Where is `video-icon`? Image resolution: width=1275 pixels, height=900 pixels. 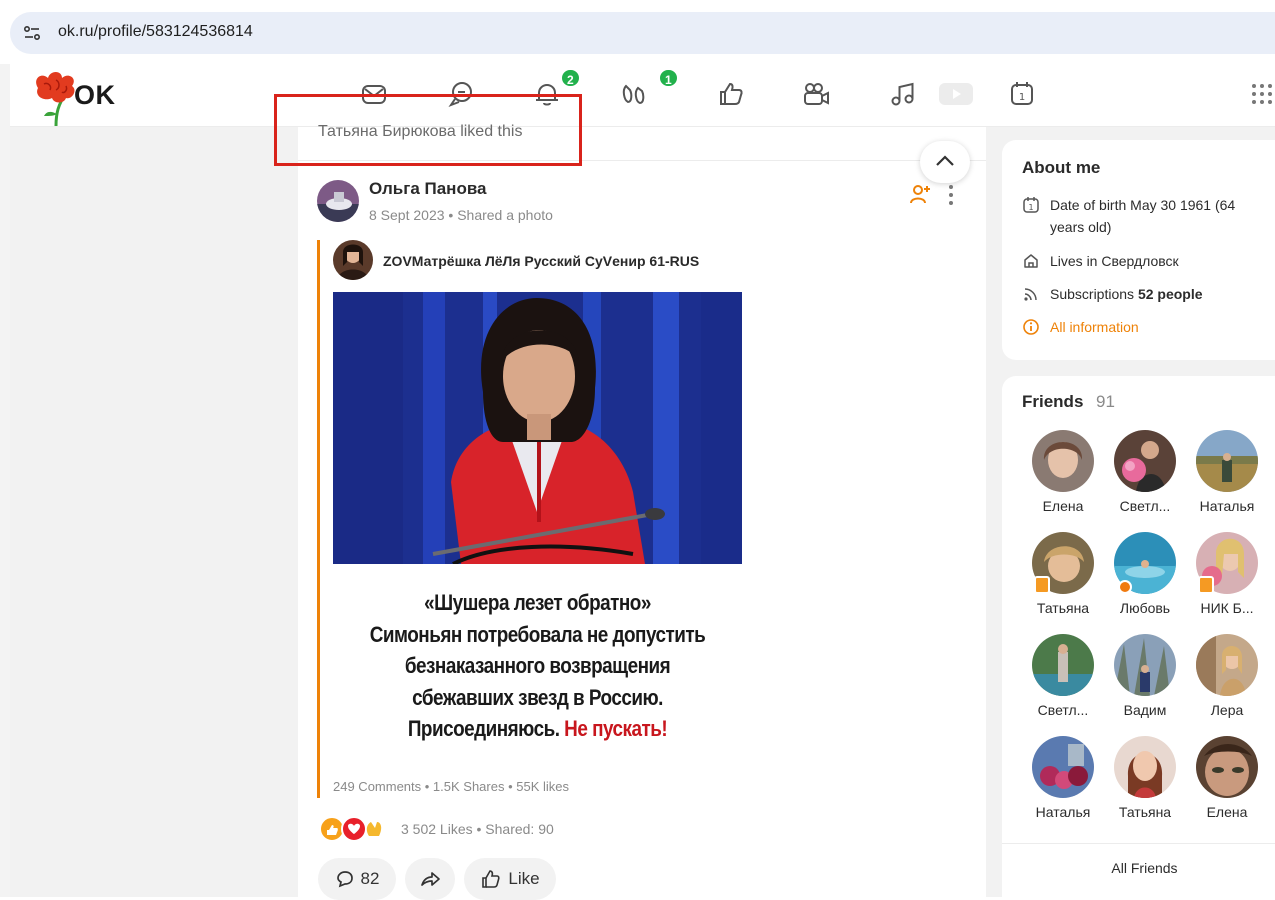 video-icon is located at coordinates (816, 94).